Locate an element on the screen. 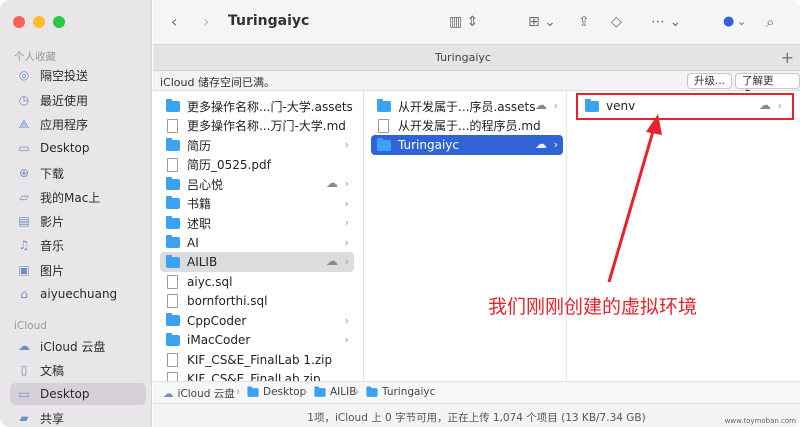 The image size is (800, 427). annotation-label: 我们刚刚创建的虚拟环境 is located at coordinates (593, 307).